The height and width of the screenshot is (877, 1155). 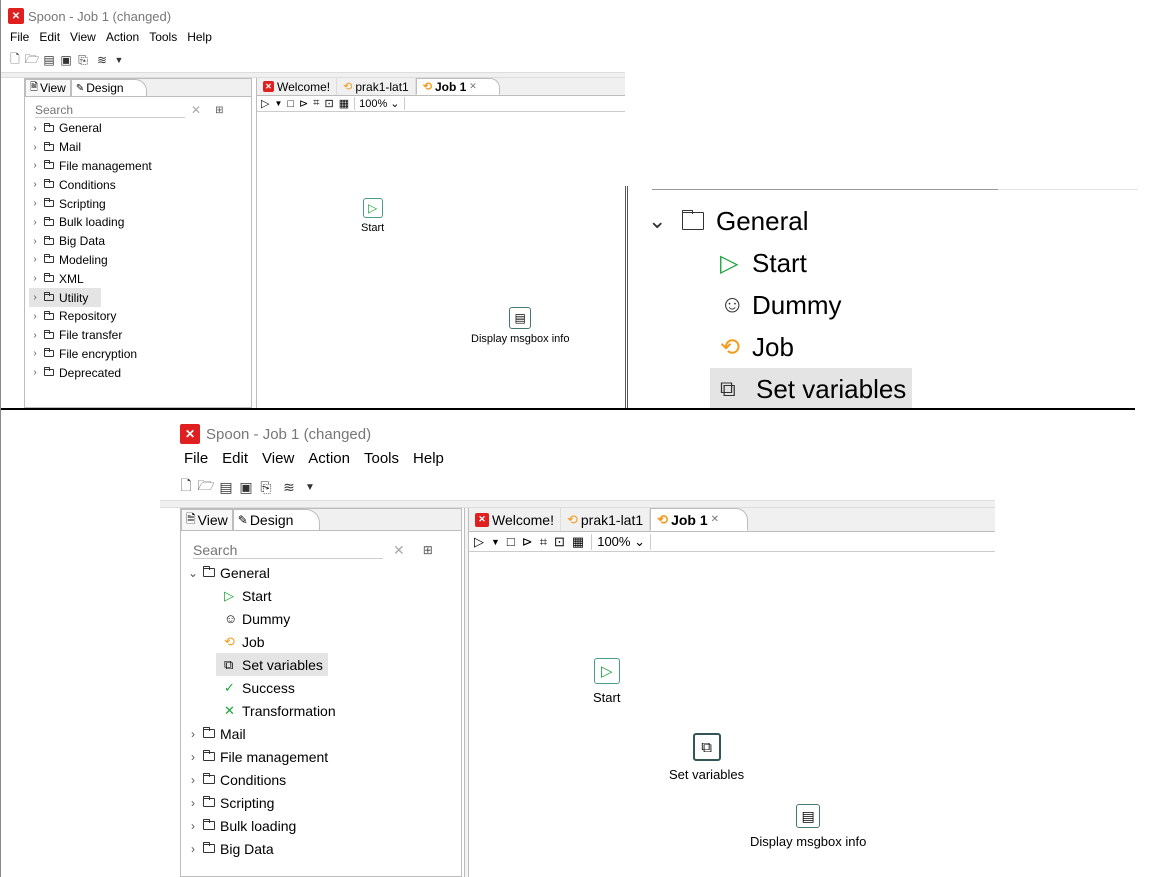 I want to click on tree-folder-general: › General, so click(x=140, y=128).